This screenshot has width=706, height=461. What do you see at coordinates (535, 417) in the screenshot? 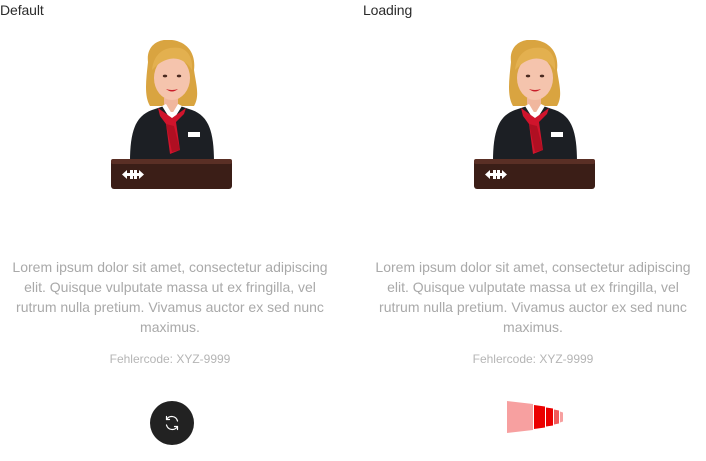
I see `loading-indicator` at bounding box center [535, 417].